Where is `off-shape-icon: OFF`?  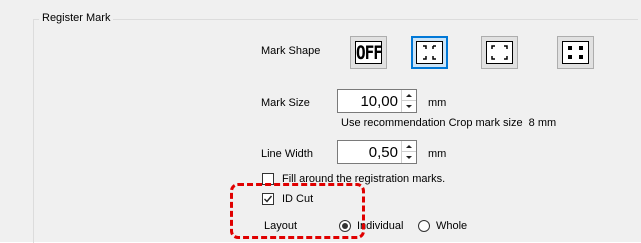
off-shape-icon: OFF is located at coordinates (369, 52).